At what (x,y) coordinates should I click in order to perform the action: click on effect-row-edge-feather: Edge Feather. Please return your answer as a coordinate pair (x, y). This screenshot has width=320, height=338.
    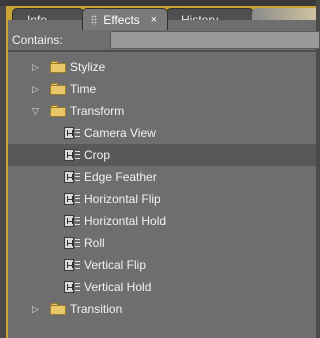
    Looking at the image, I should click on (162, 177).